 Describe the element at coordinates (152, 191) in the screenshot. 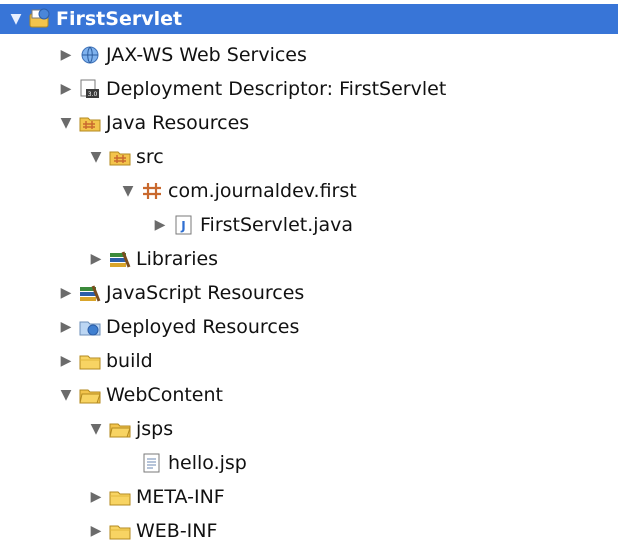

I see `package-icon` at that location.